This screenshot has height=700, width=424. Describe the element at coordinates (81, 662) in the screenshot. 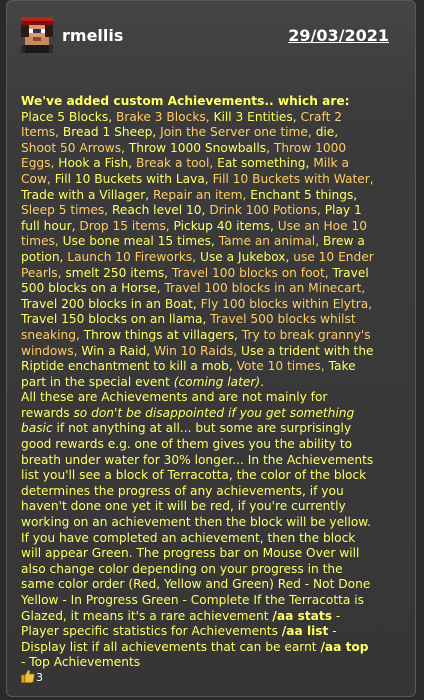

I see `command-top-desc: - Top Achievements` at that location.